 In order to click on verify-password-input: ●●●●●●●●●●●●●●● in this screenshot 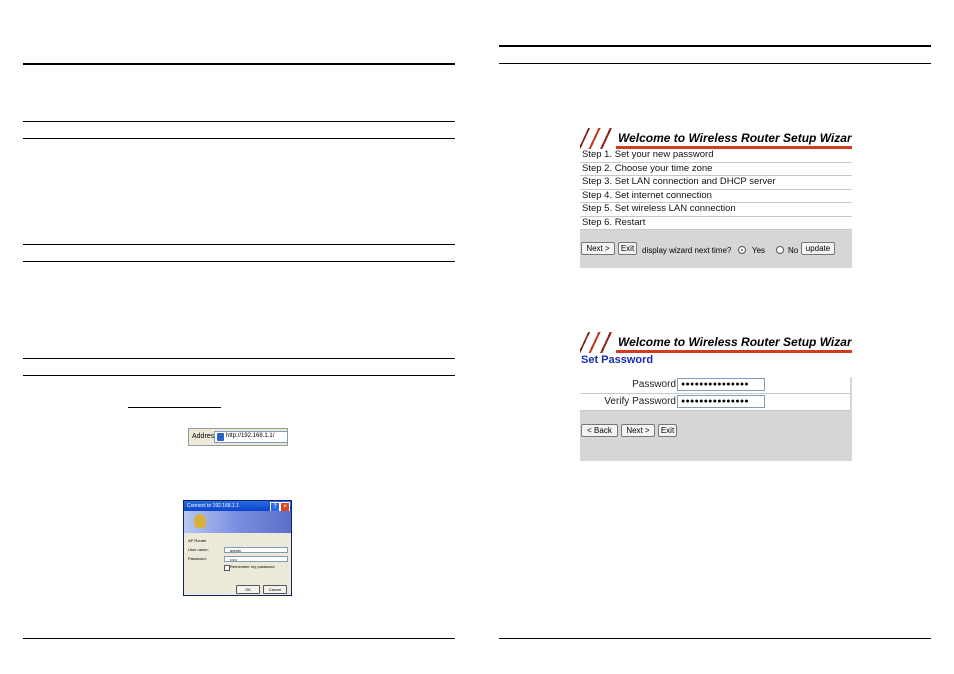, I will do `click(721, 401)`.